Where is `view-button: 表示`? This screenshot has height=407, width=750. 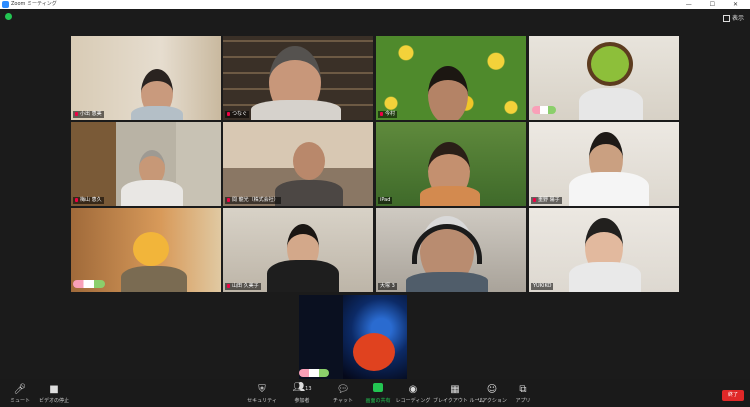 view-button: 表示 is located at coordinates (733, 17).